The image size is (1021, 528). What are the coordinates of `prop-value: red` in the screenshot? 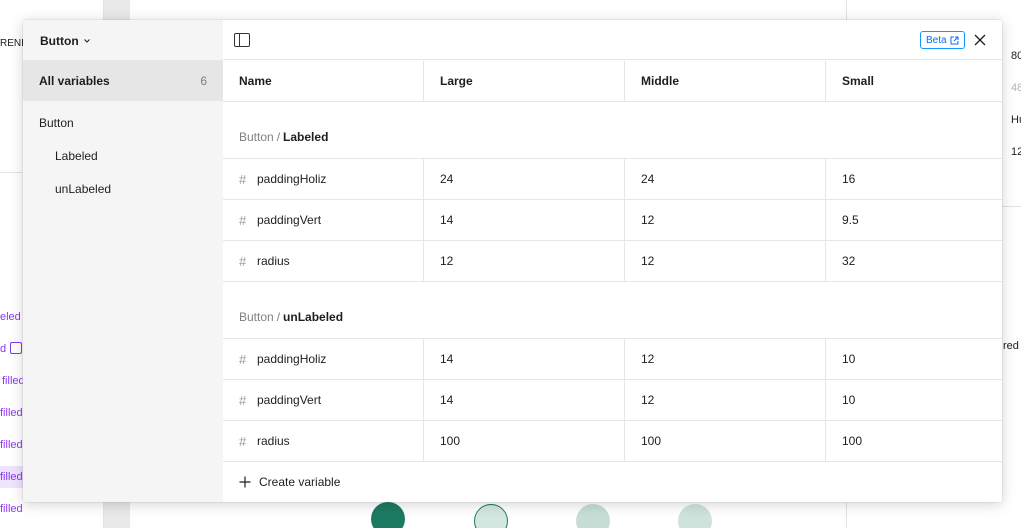 It's located at (1011, 346).